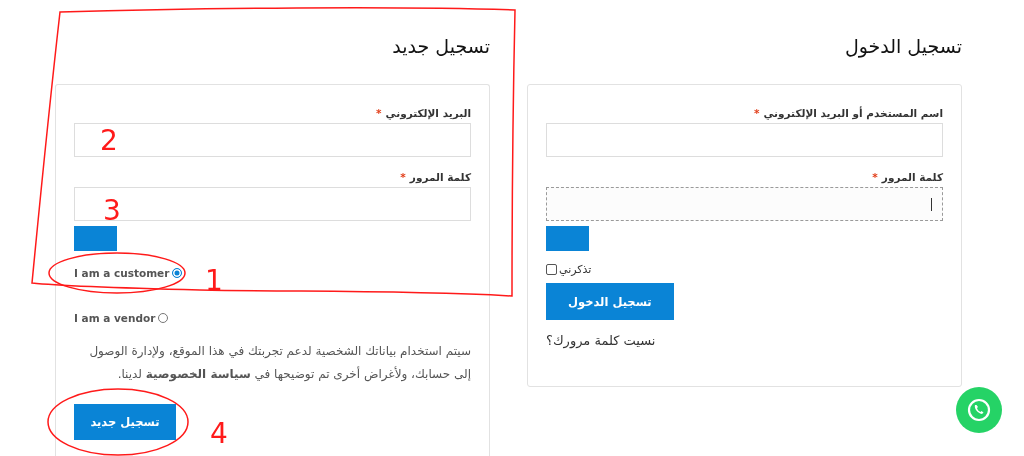 The height and width of the screenshot is (456, 1024). I want to click on annotation-number: 3, so click(112, 210).